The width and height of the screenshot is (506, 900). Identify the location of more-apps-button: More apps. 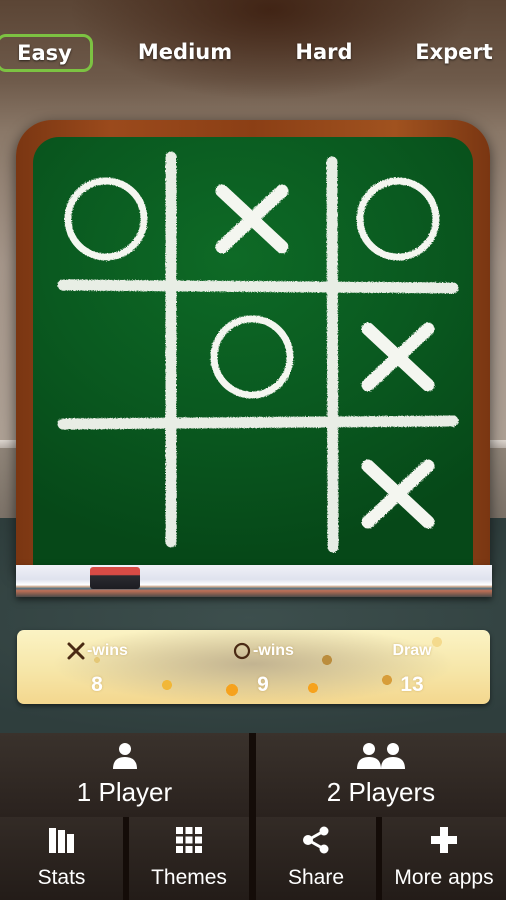
(444, 858).